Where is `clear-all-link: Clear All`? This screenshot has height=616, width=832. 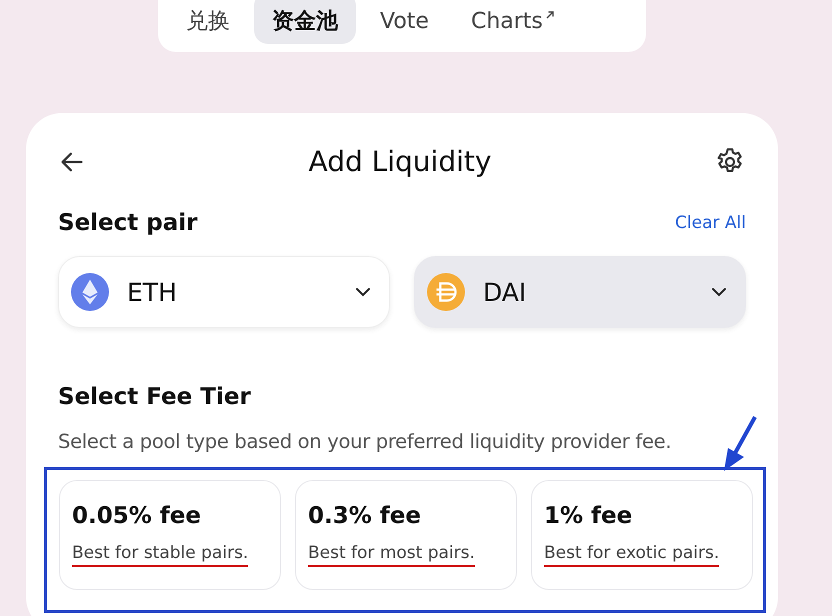 clear-all-link: Clear All is located at coordinates (708, 223).